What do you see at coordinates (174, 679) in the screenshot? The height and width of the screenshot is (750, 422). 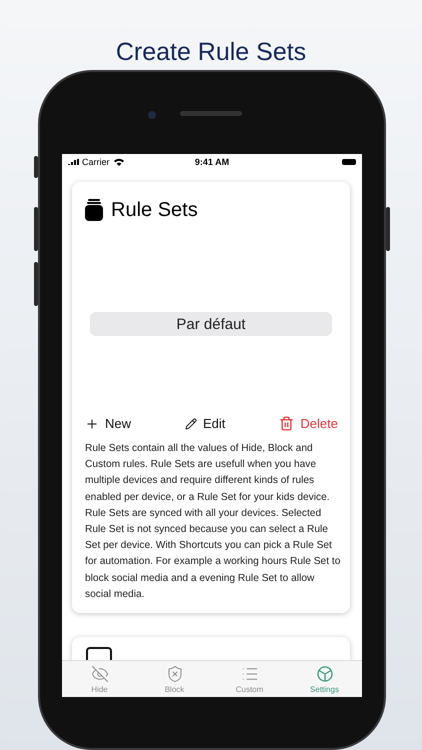 I see `tab: Block` at bounding box center [174, 679].